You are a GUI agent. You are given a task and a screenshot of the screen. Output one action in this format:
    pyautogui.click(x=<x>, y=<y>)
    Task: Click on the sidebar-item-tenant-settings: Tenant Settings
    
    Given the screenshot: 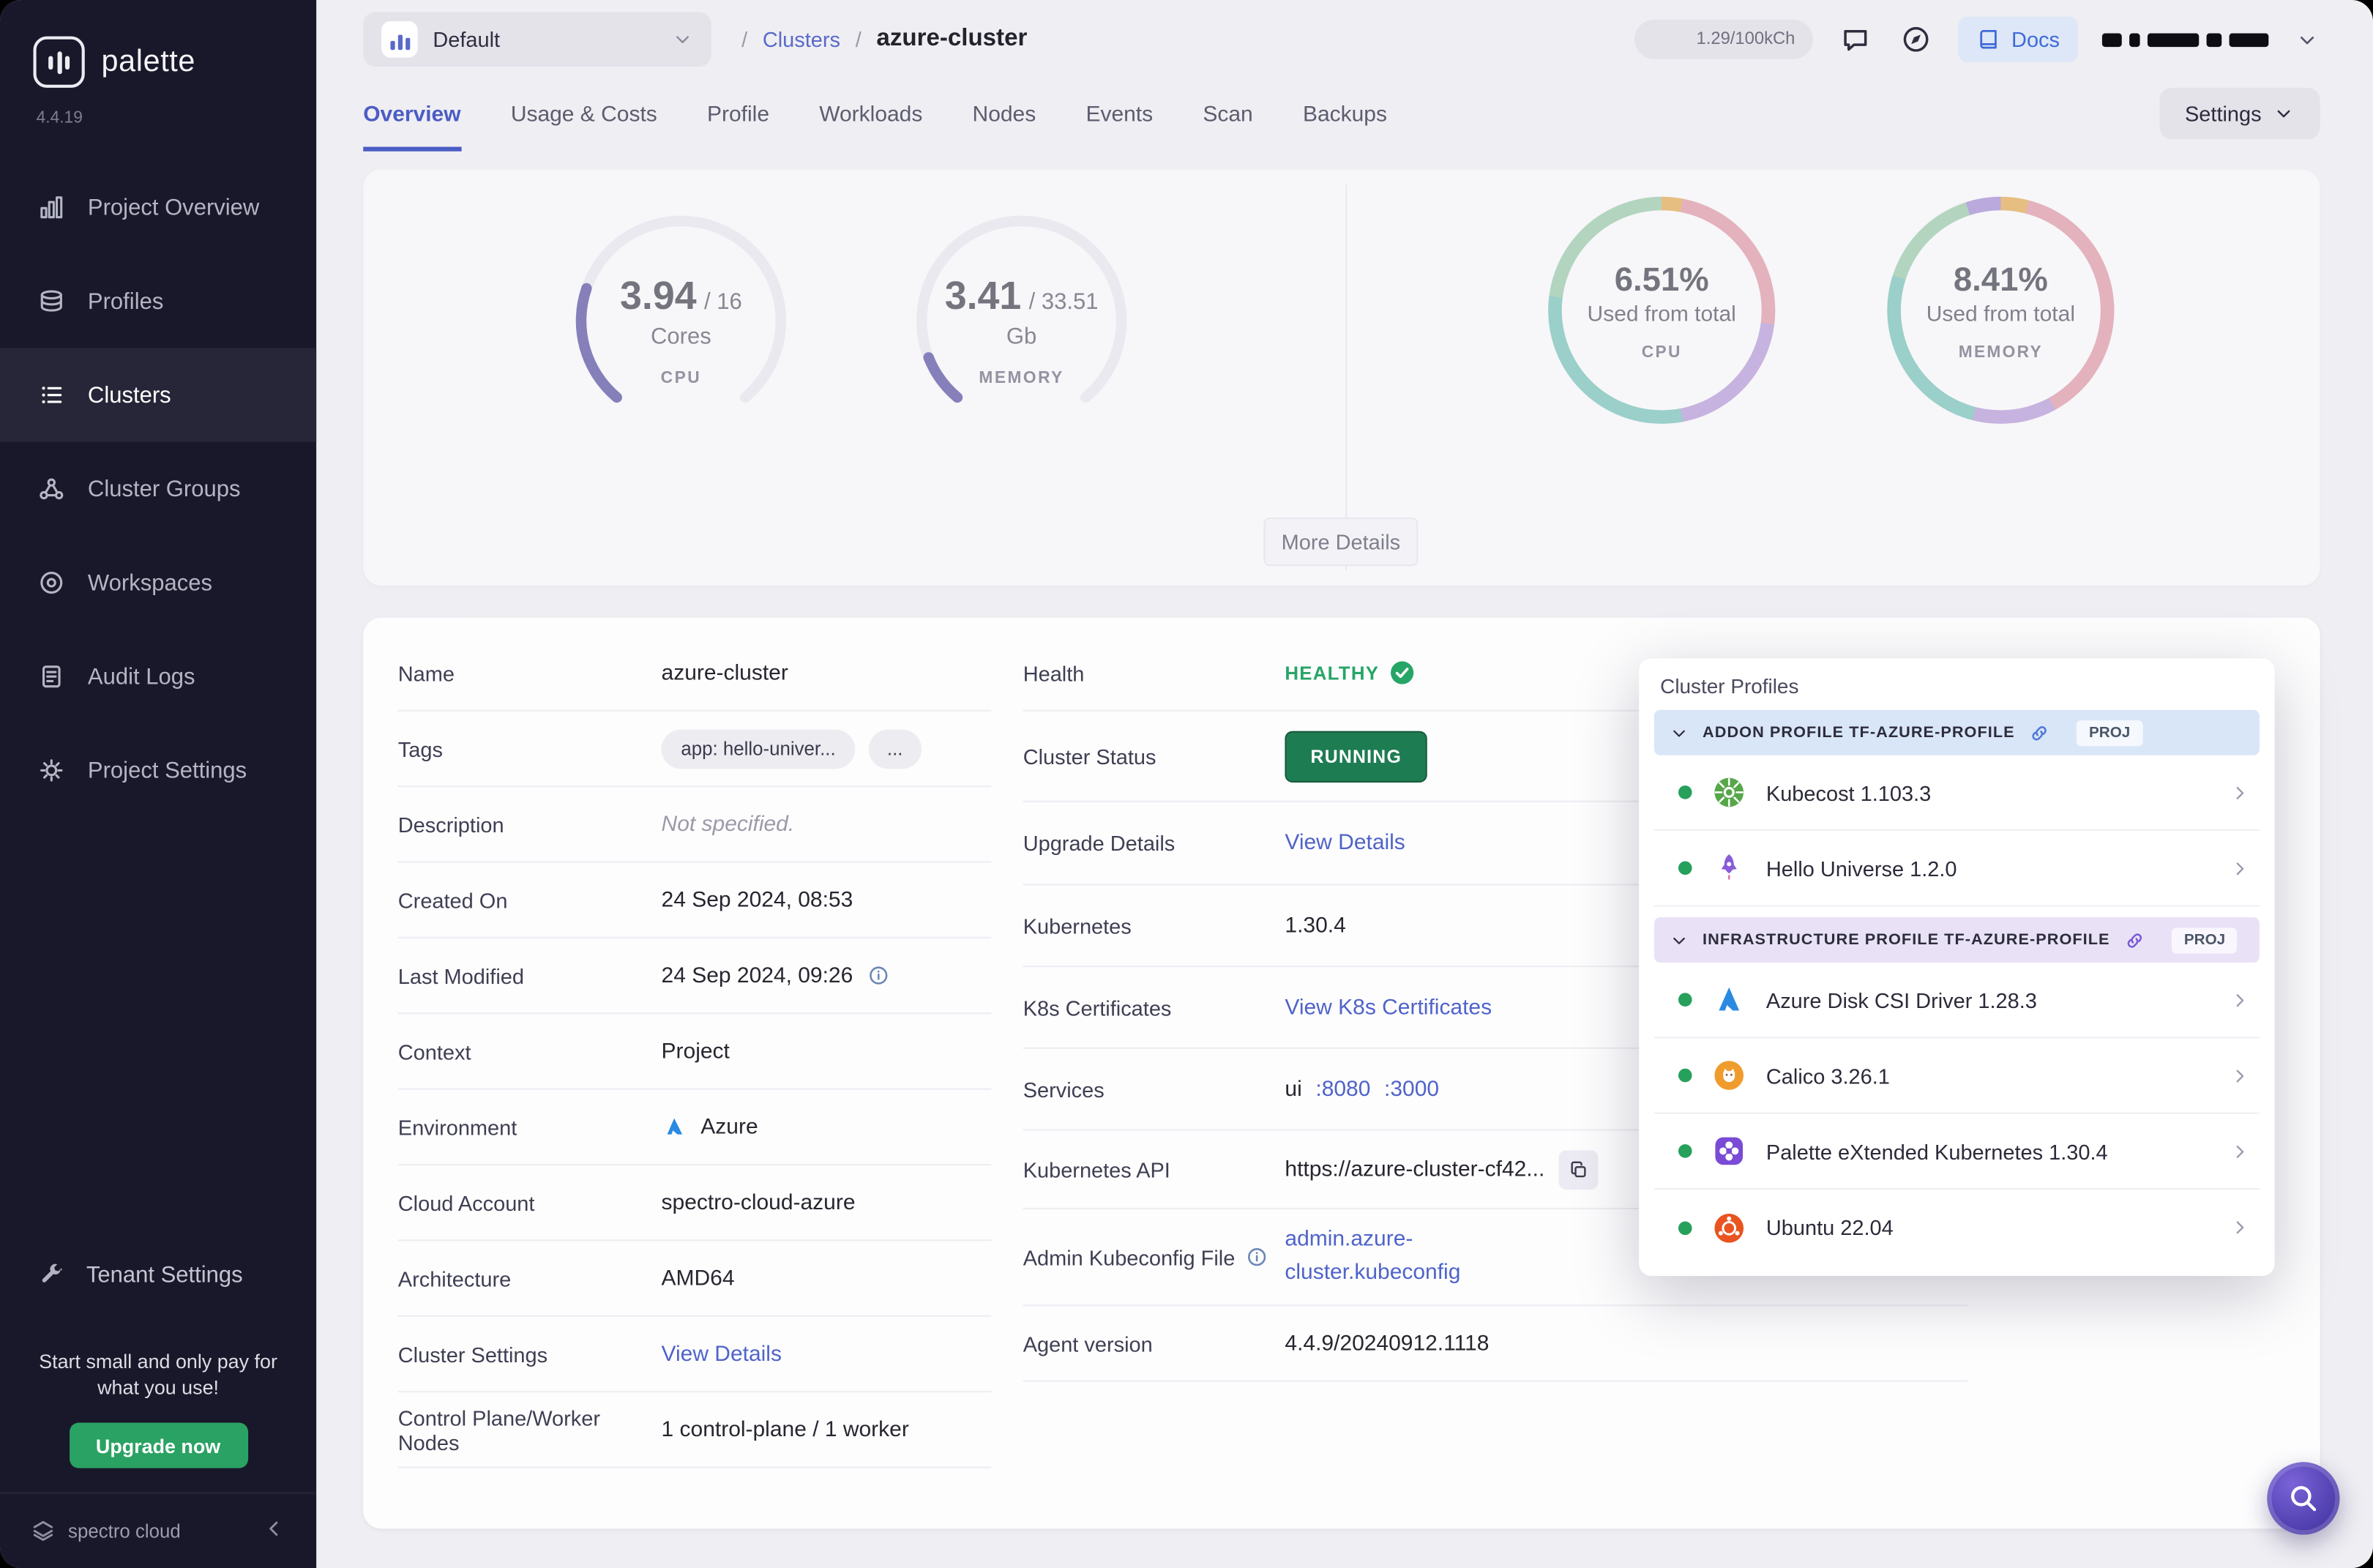 What is the action you would take?
    pyautogui.click(x=158, y=1275)
    